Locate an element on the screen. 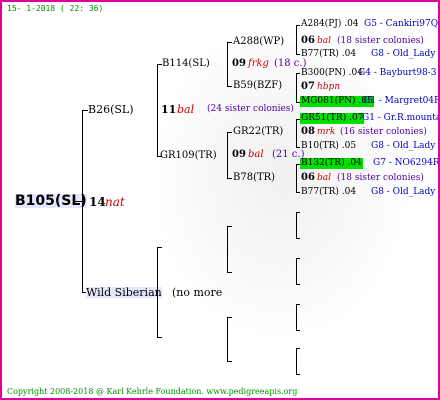 Image resolution: width=440 pixels, height=400 pixels. gen5-5-code: hbpn is located at coordinates (329, 87).